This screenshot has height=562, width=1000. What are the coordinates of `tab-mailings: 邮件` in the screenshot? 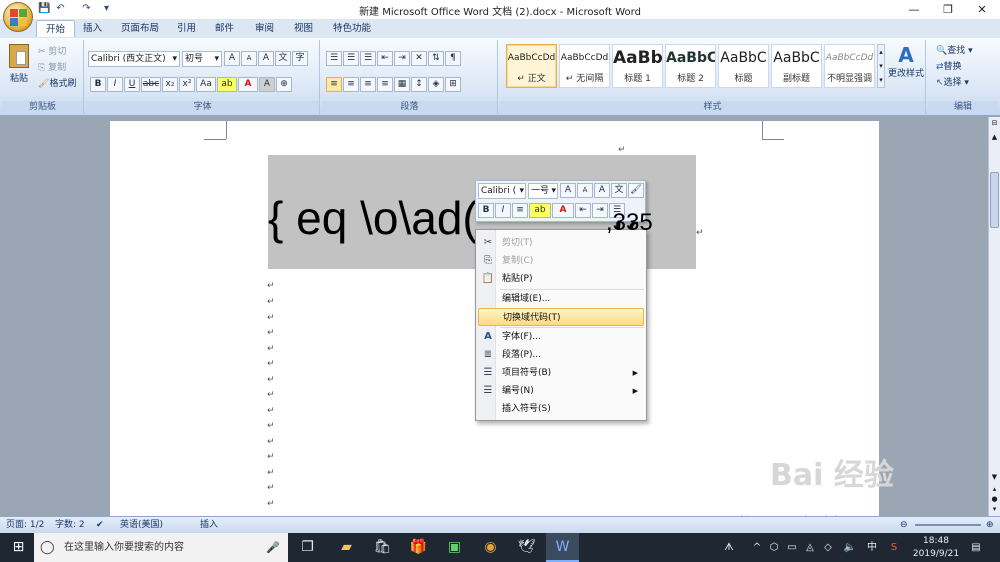 It's located at (224, 28).